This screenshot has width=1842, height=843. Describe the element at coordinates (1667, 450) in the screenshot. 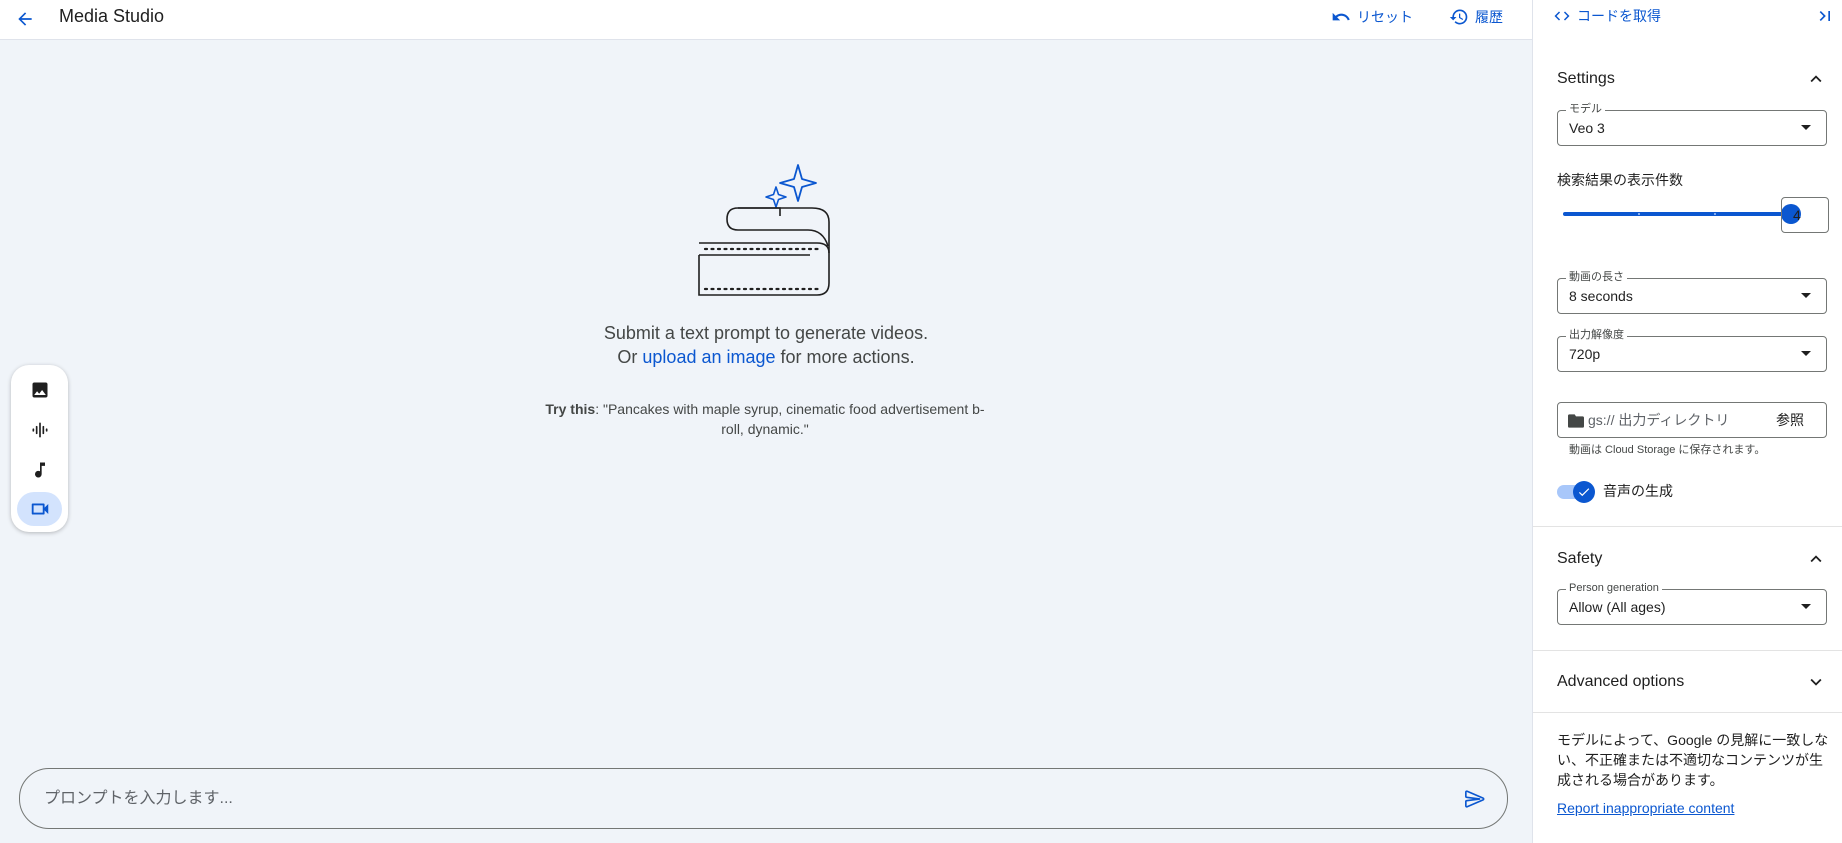

I see `output-directory-hint: 動画は Cloud Storage に保存されます。` at that location.